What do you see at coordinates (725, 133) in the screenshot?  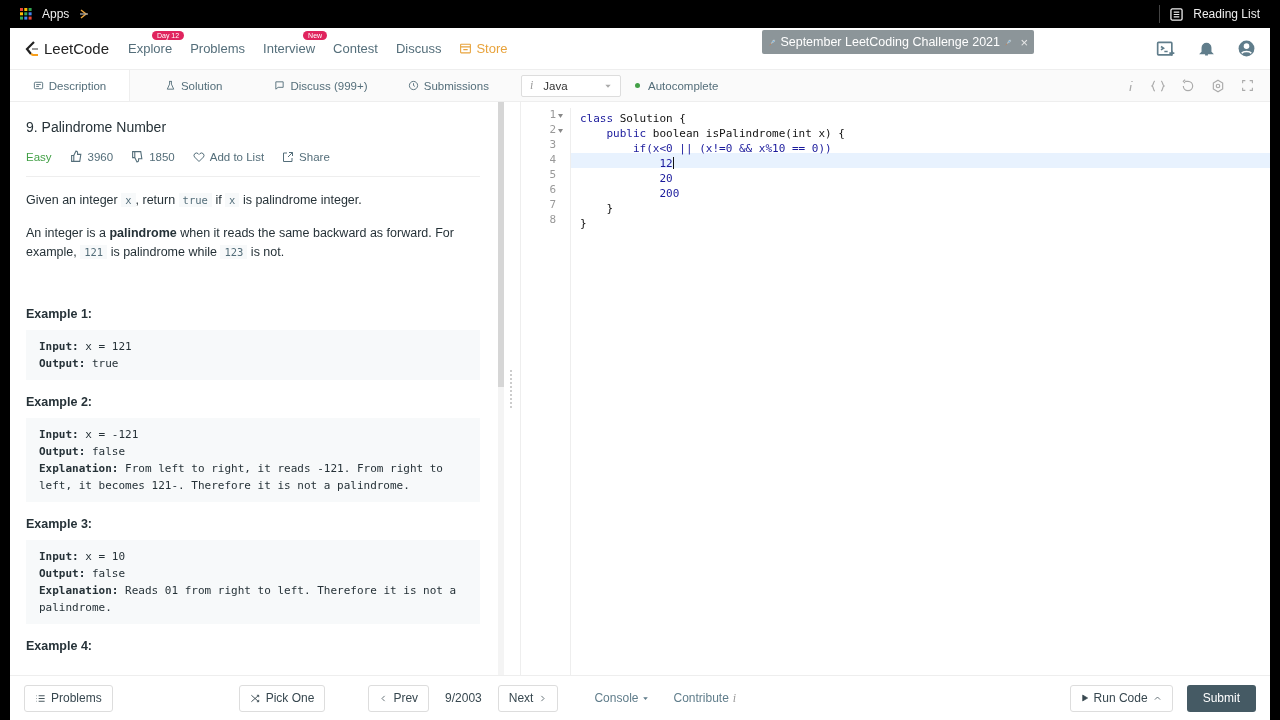 I see `code-line: public boolean isPalindrome(int x) {` at bounding box center [725, 133].